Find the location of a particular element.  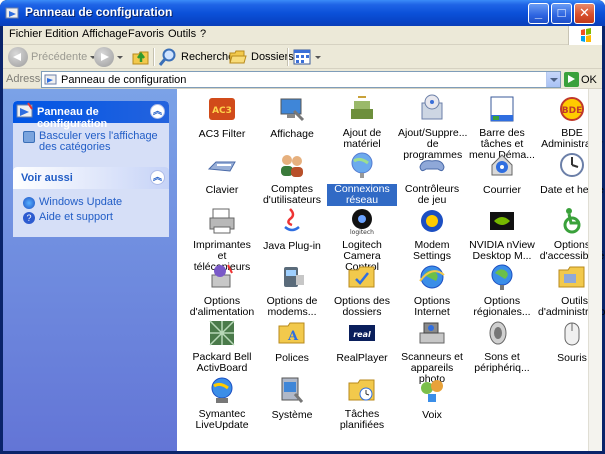

control-panel-item: Tâches planifiées is located at coordinates (362, 402).